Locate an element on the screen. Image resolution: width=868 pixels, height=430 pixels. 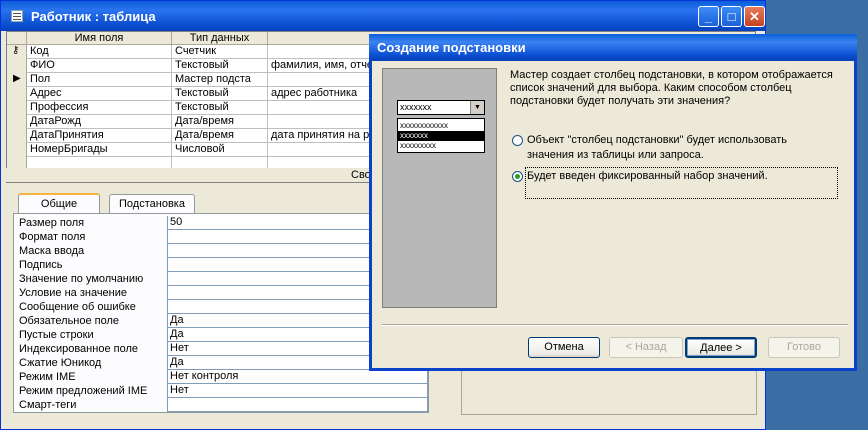
tab-general: Общие is located at coordinates (59, 204).